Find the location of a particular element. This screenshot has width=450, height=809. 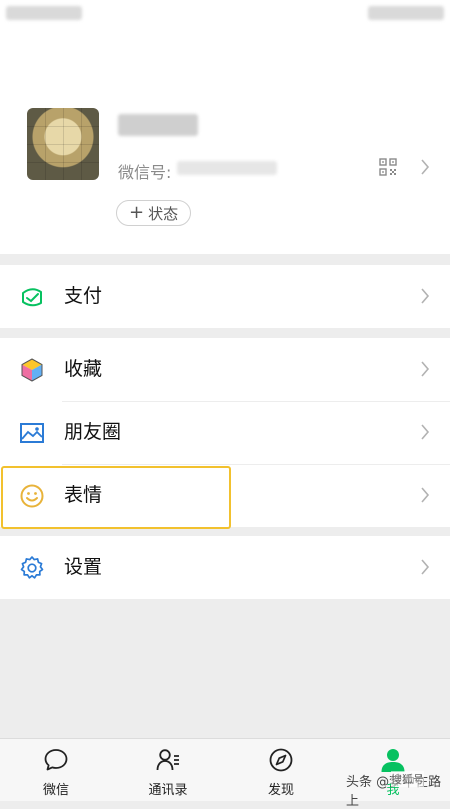

menu-item-moments: 朋友圈 is located at coordinates (225, 432).